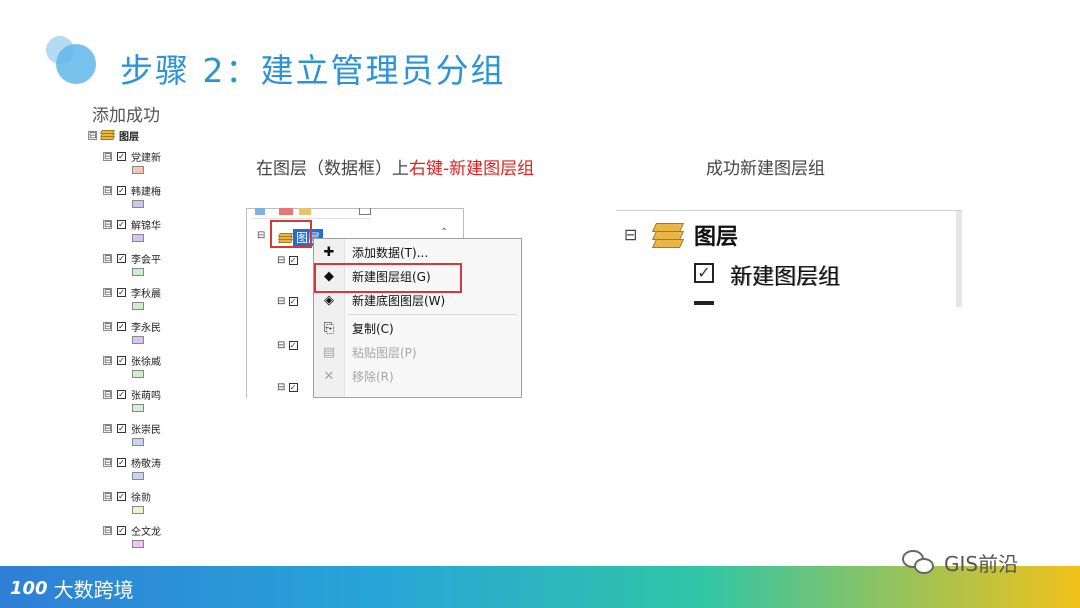  What do you see at coordinates (785, 275) in the screenshot?
I see `new-group-layer-label: 新建图层组` at bounding box center [785, 275].